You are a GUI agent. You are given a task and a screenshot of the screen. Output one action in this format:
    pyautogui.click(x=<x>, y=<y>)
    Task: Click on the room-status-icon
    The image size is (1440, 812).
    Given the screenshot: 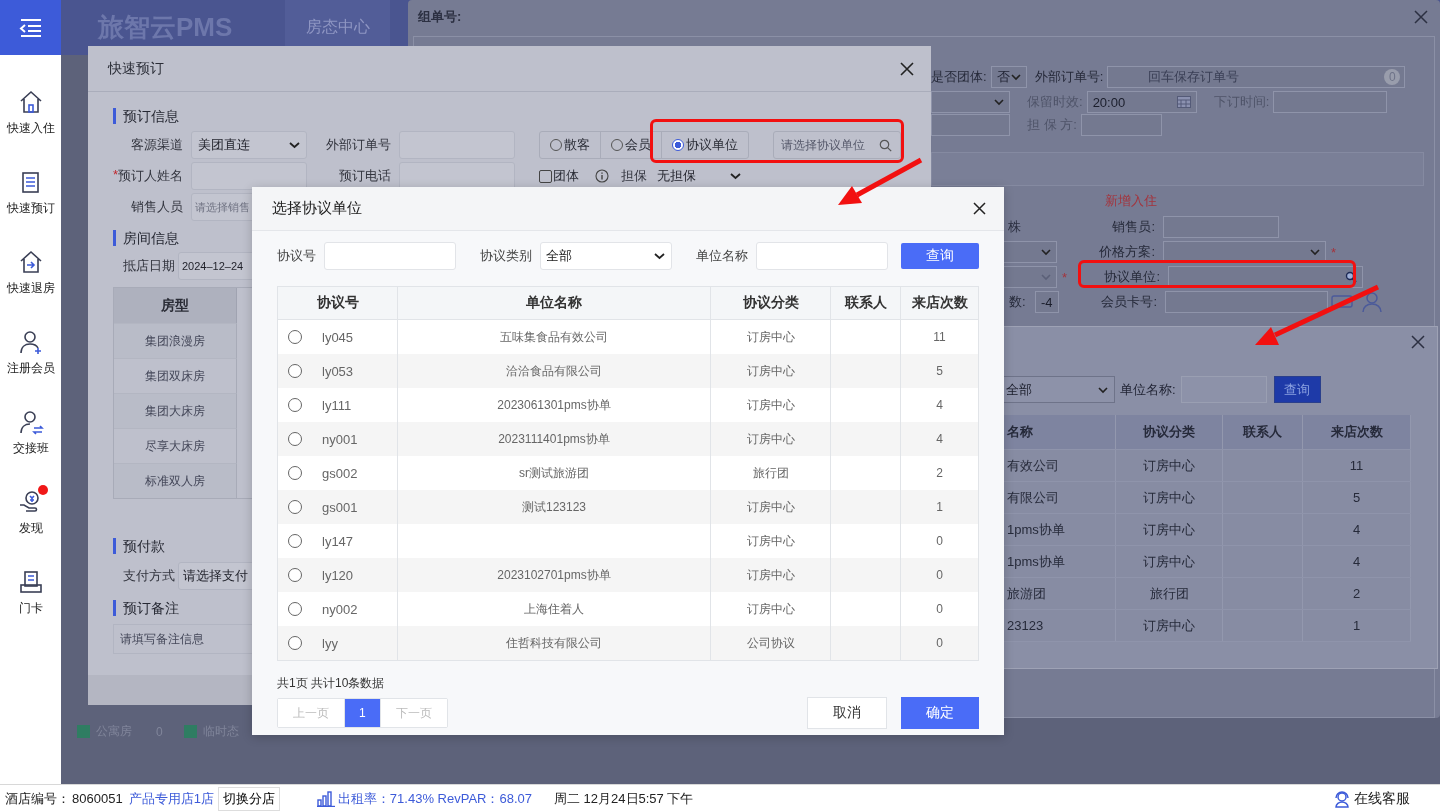 What is the action you would take?
    pyautogui.click(x=83, y=731)
    